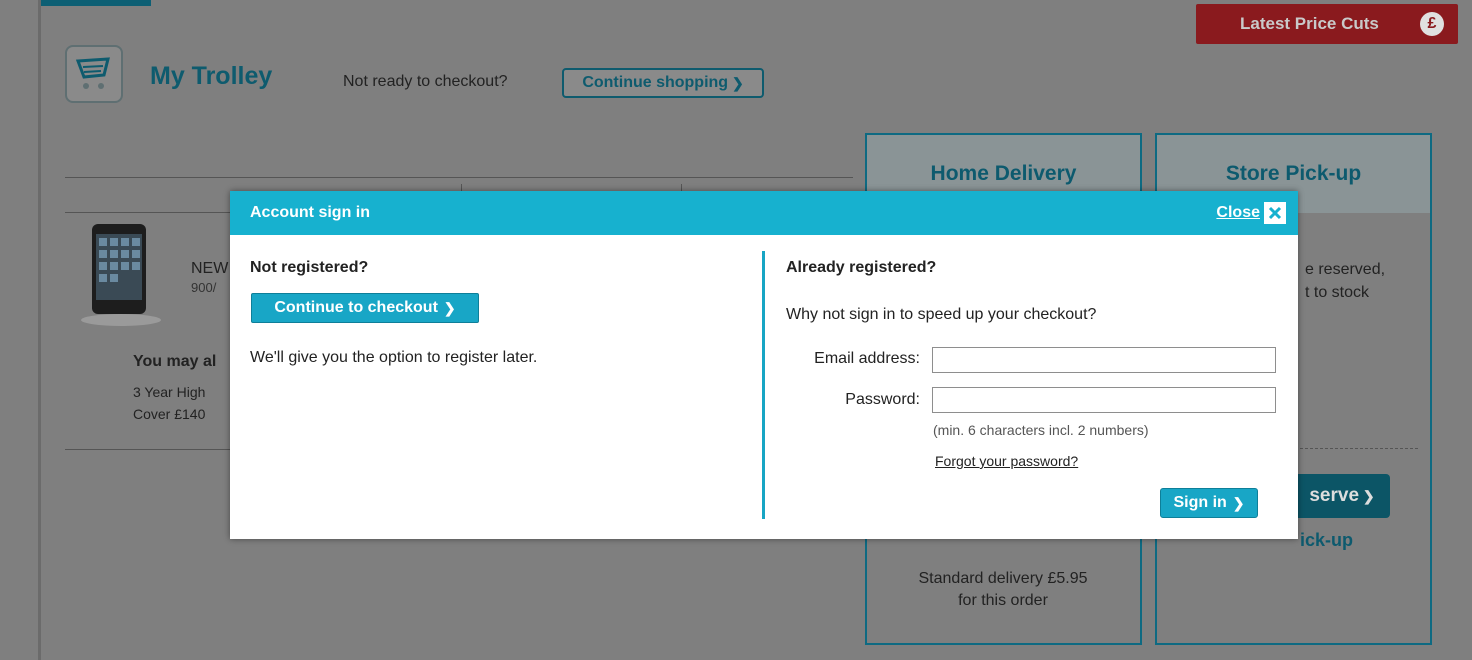 This screenshot has width=1472, height=660. Describe the element at coordinates (1345, 281) in the screenshot. I see `store-pickup-note: e reserved, t to stock` at that location.